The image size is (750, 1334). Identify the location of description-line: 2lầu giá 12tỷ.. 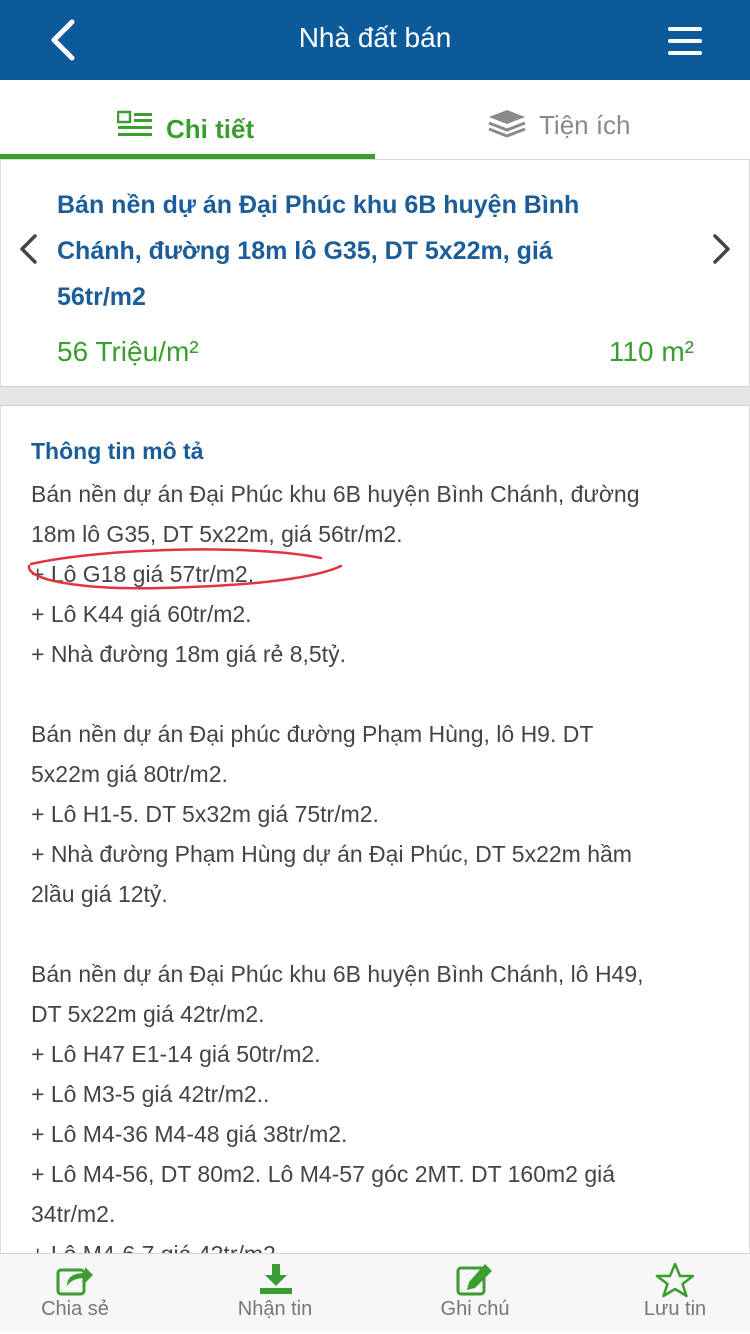
(99, 894).